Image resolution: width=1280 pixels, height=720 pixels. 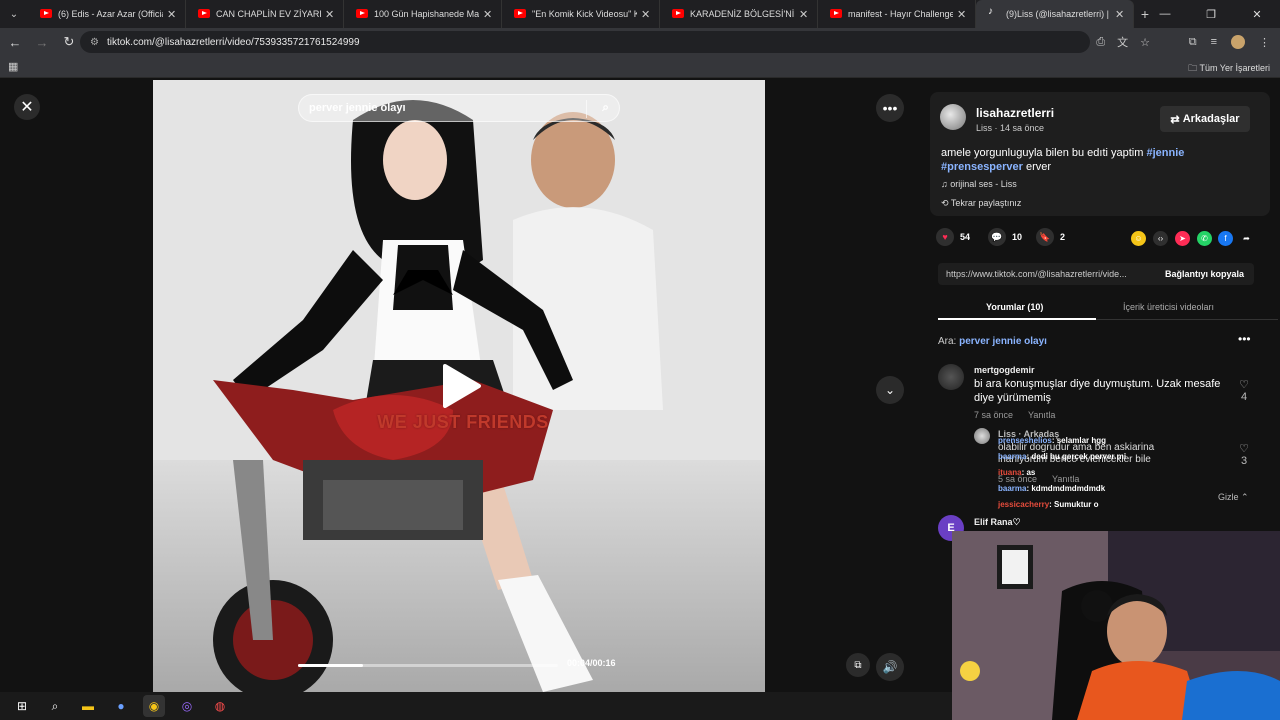 What do you see at coordinates (69, 42) in the screenshot?
I see `reload-icon: ↻` at bounding box center [69, 42].